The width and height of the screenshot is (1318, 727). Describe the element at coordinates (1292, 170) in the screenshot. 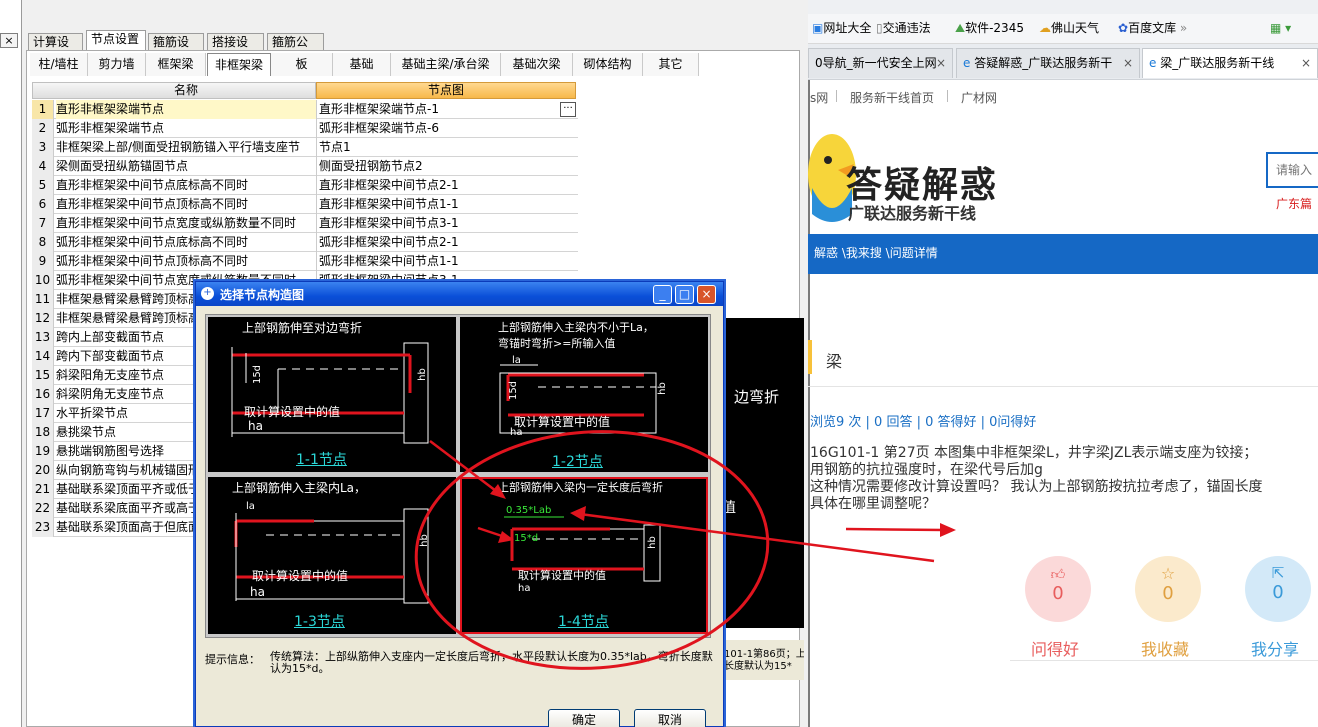

I see `search-input` at that location.